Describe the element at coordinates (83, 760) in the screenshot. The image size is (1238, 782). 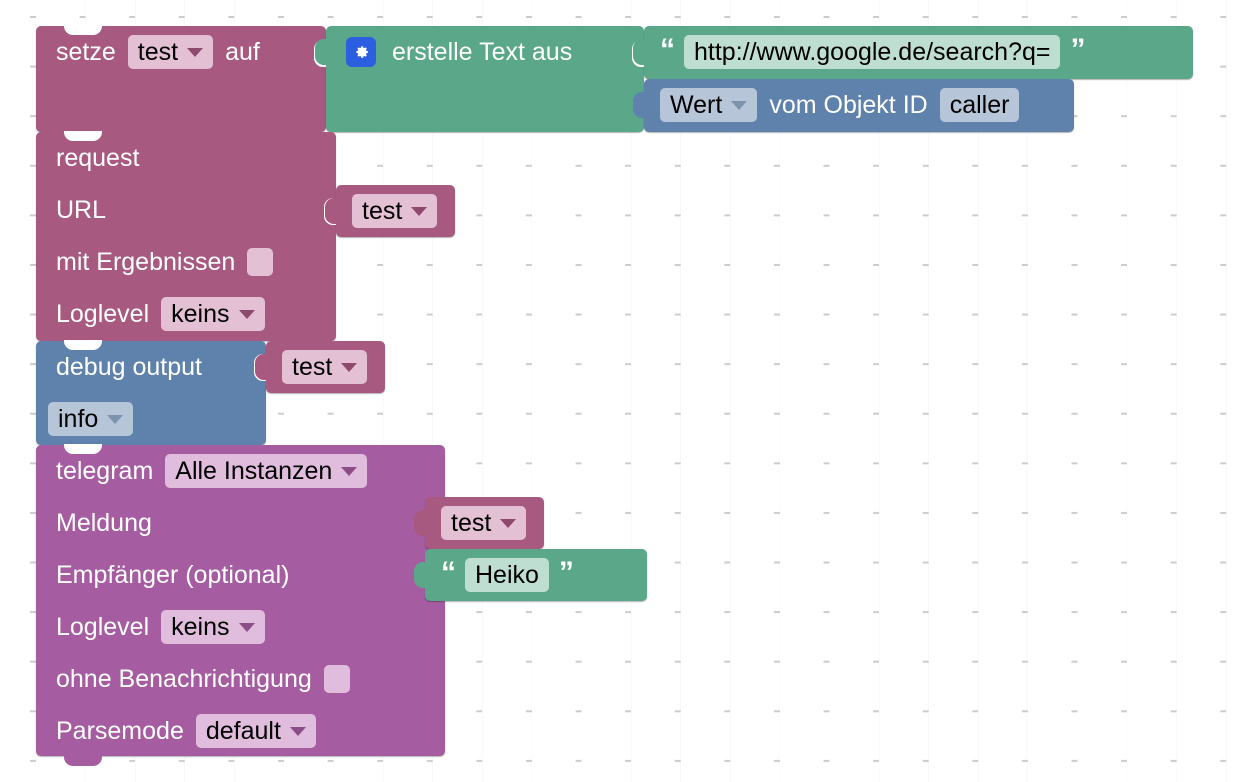
I see `block-notch-bottom` at that location.